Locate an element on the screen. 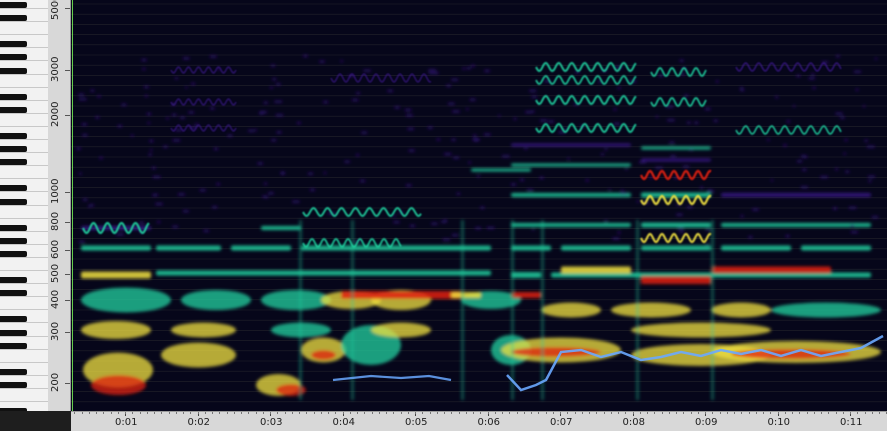 This screenshot has height=431, width=887. energy-blob is located at coordinates (116, 330).